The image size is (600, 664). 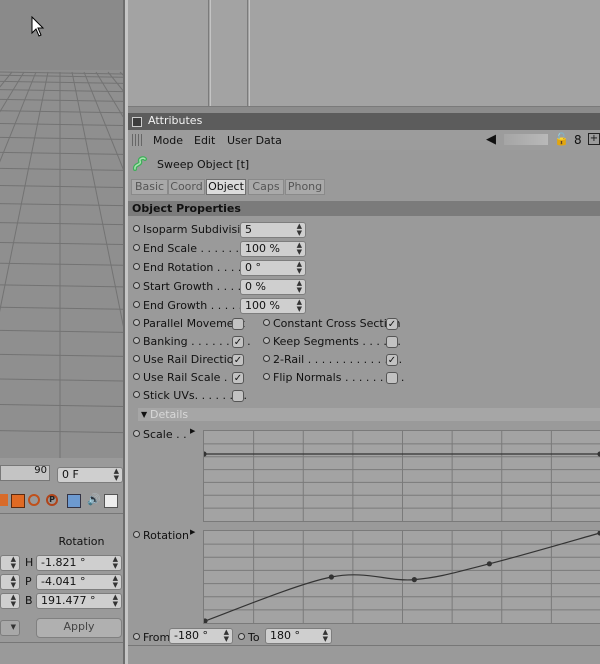 What do you see at coordinates (79, 582) in the screenshot?
I see `rotation-value-field: -4.041 ° ▲ ▼` at bounding box center [79, 582].